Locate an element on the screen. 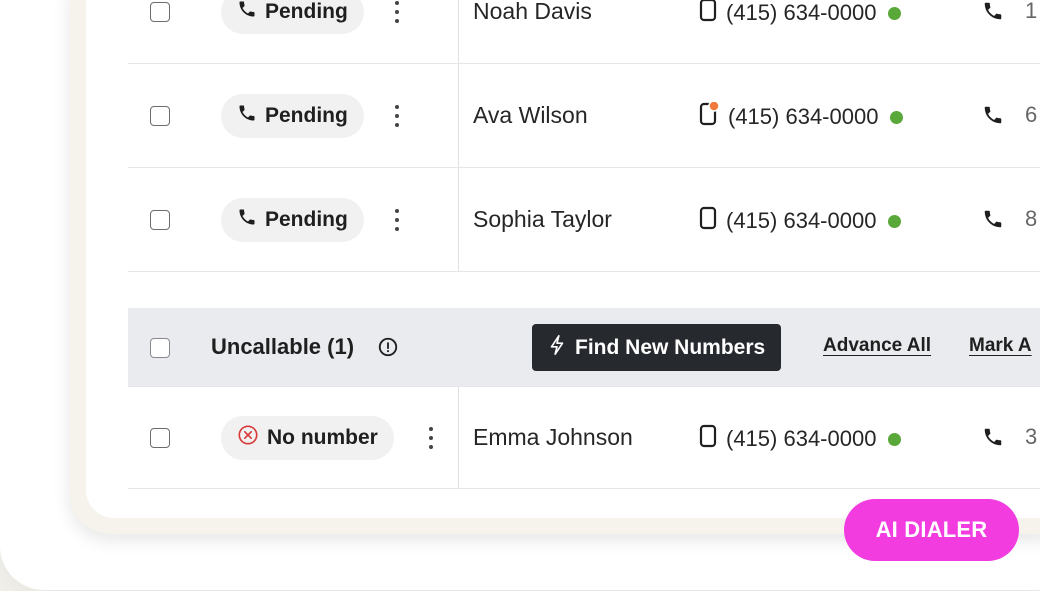  find-new-numbers-button: Find New Numbers is located at coordinates (657, 347).